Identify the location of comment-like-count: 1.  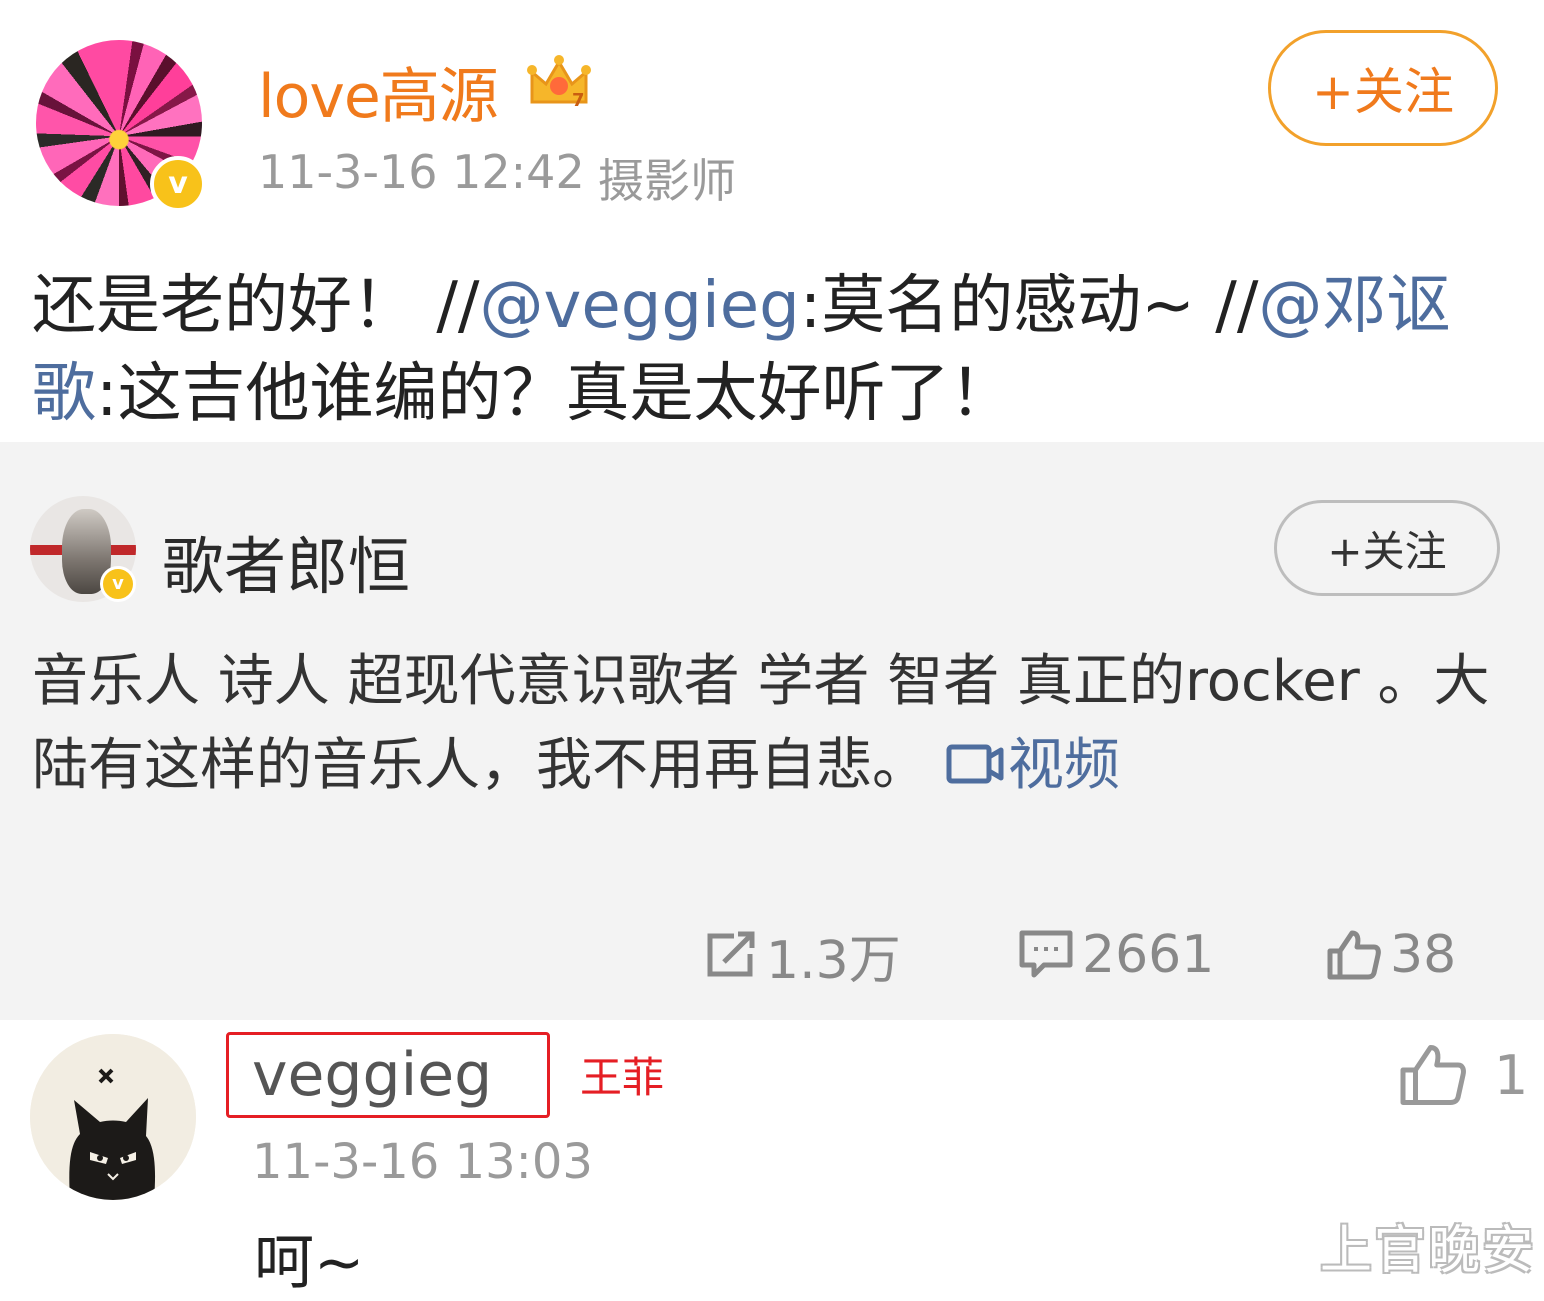
(1511, 1075).